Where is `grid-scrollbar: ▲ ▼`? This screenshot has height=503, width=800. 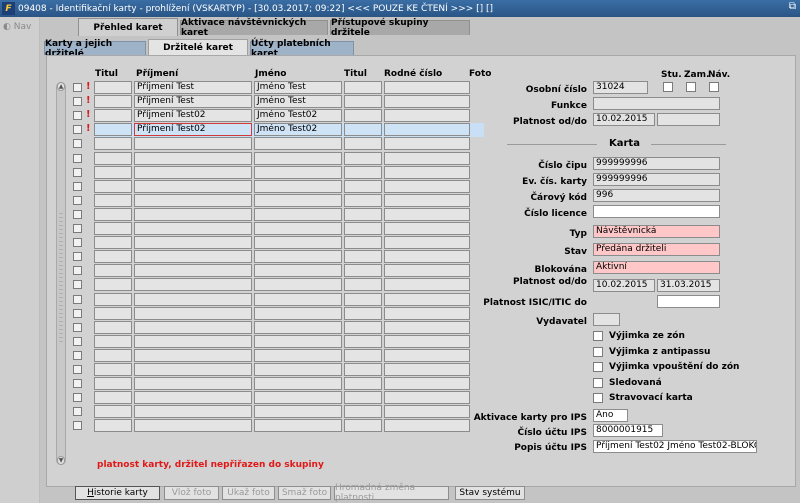 grid-scrollbar: ▲ ▼ is located at coordinates (61, 273).